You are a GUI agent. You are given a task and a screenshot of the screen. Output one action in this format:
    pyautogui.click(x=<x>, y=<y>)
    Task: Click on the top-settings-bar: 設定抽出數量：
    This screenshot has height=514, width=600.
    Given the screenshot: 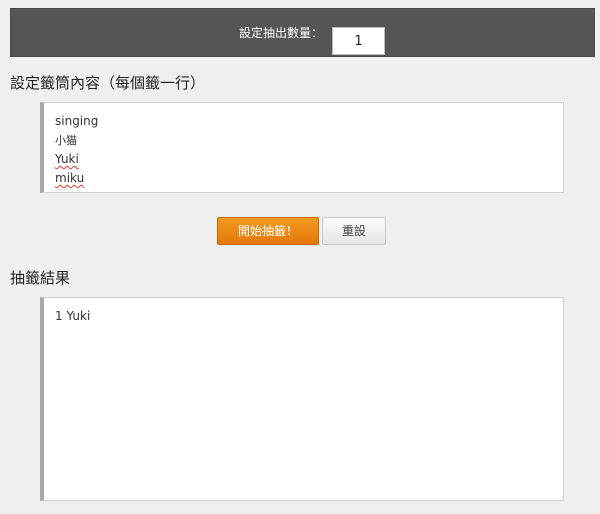 What is the action you would take?
    pyautogui.click(x=302, y=32)
    